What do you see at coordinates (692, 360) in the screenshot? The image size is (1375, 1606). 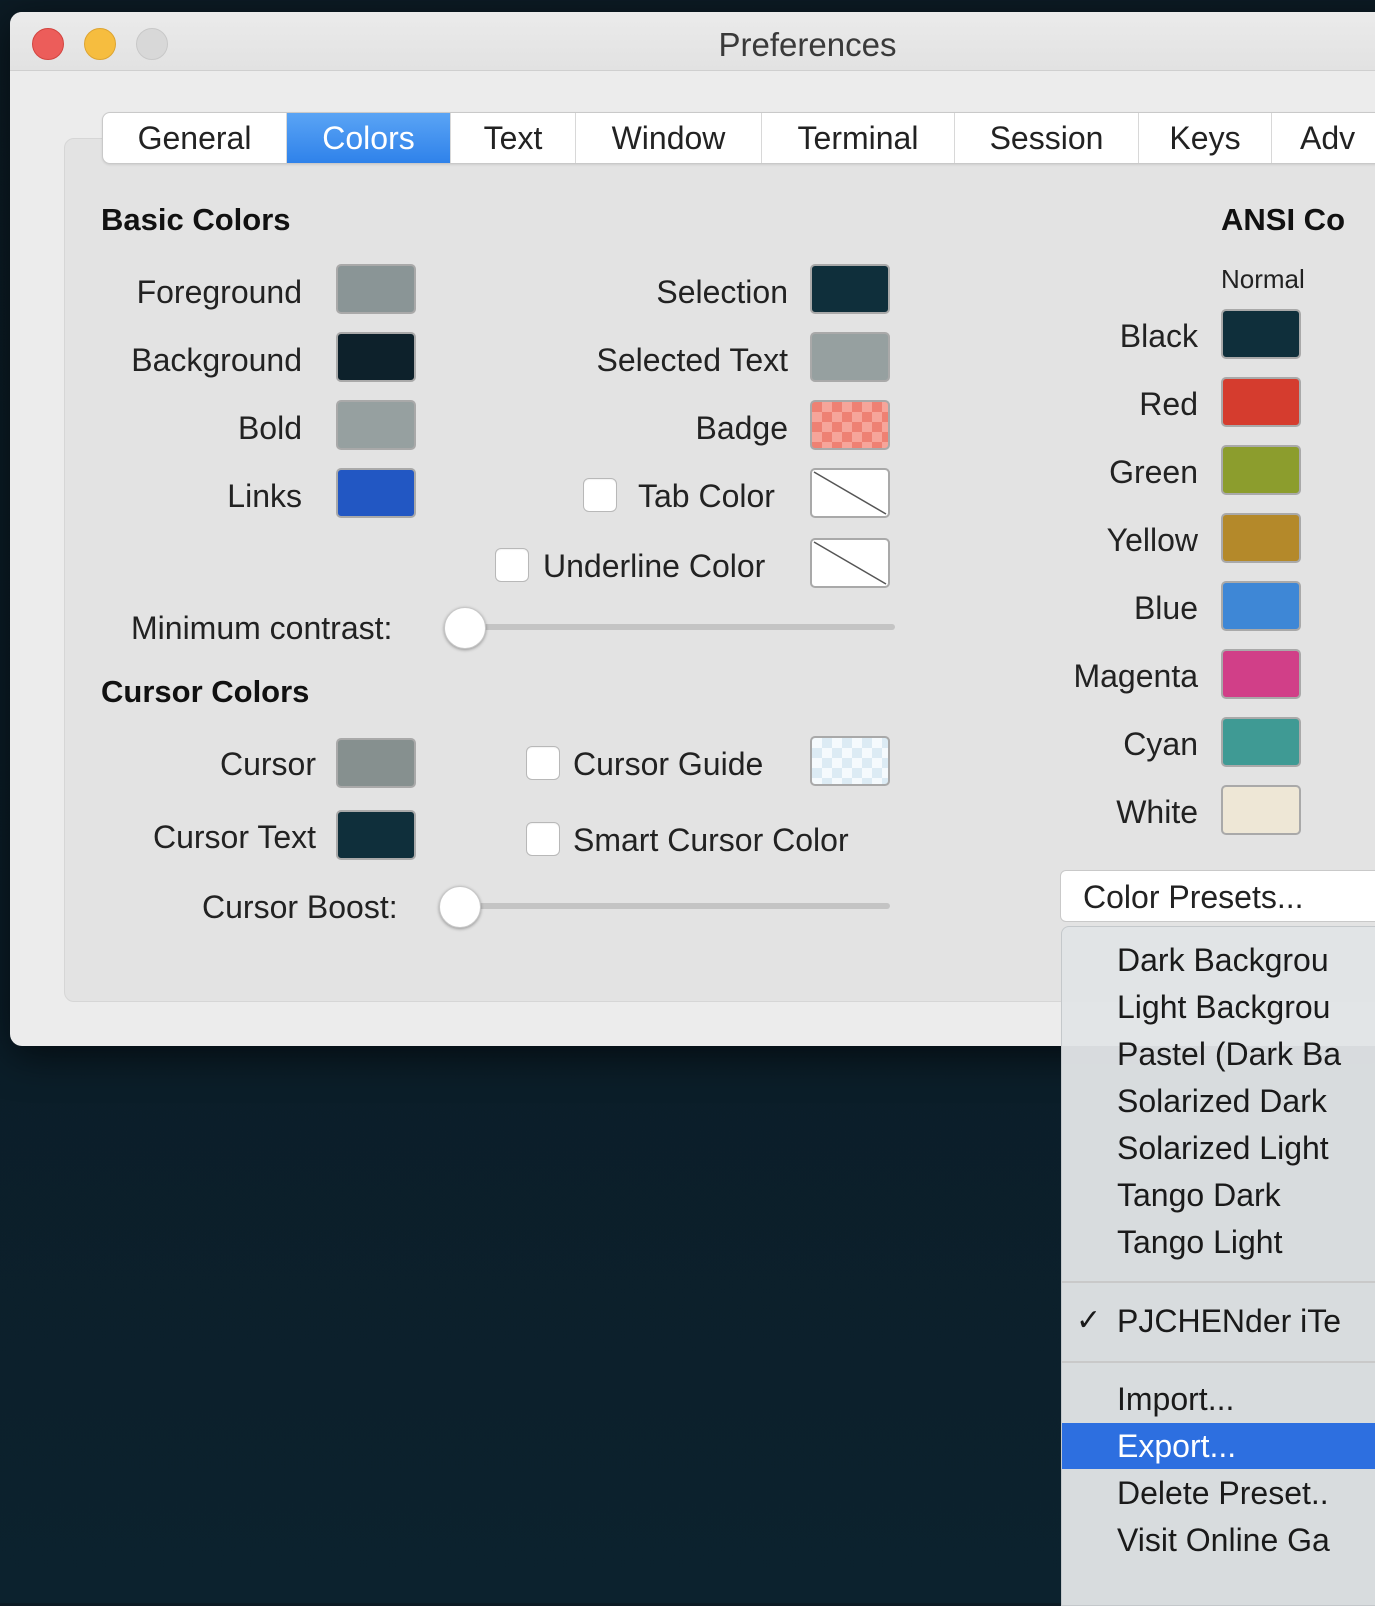 I see `selected-text-label: Selected Text` at bounding box center [692, 360].